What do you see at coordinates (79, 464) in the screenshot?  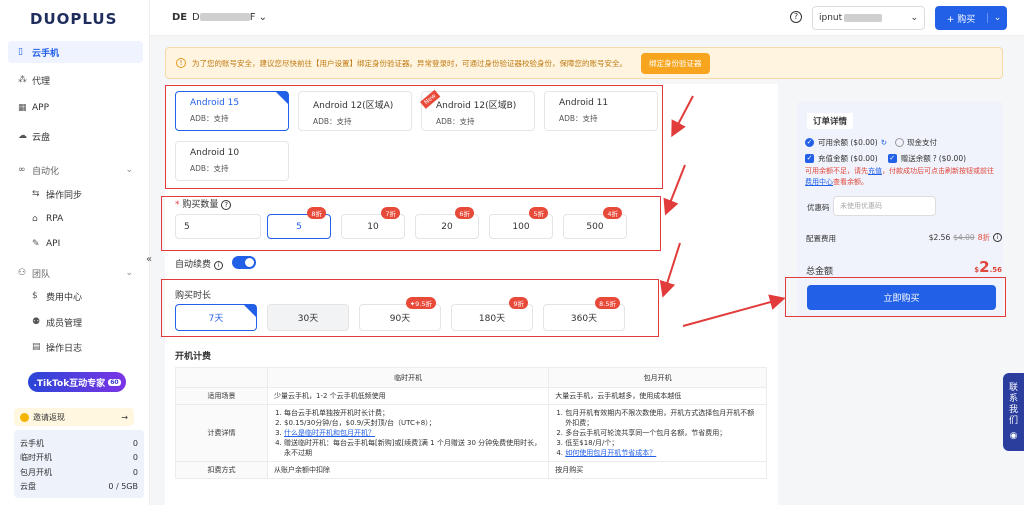 I see `resource-counts: 云手机 0 临时开机 0 包月开机 0 云盘 0 / 5GB` at bounding box center [79, 464].